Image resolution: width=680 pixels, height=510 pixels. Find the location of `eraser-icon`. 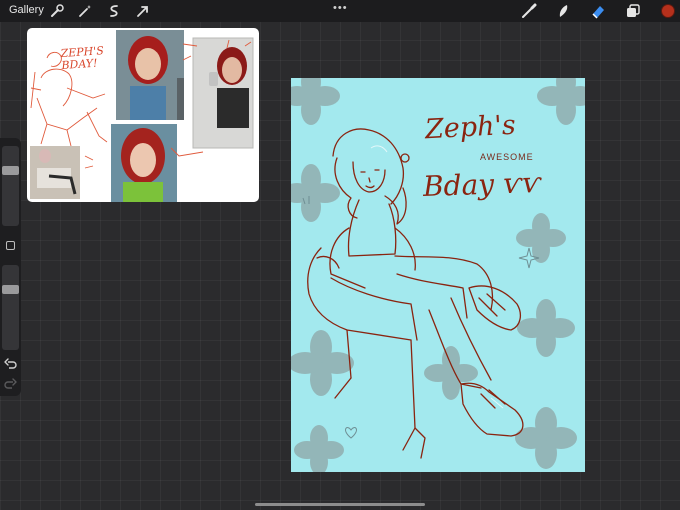

eraser-icon is located at coordinates (598, 11).